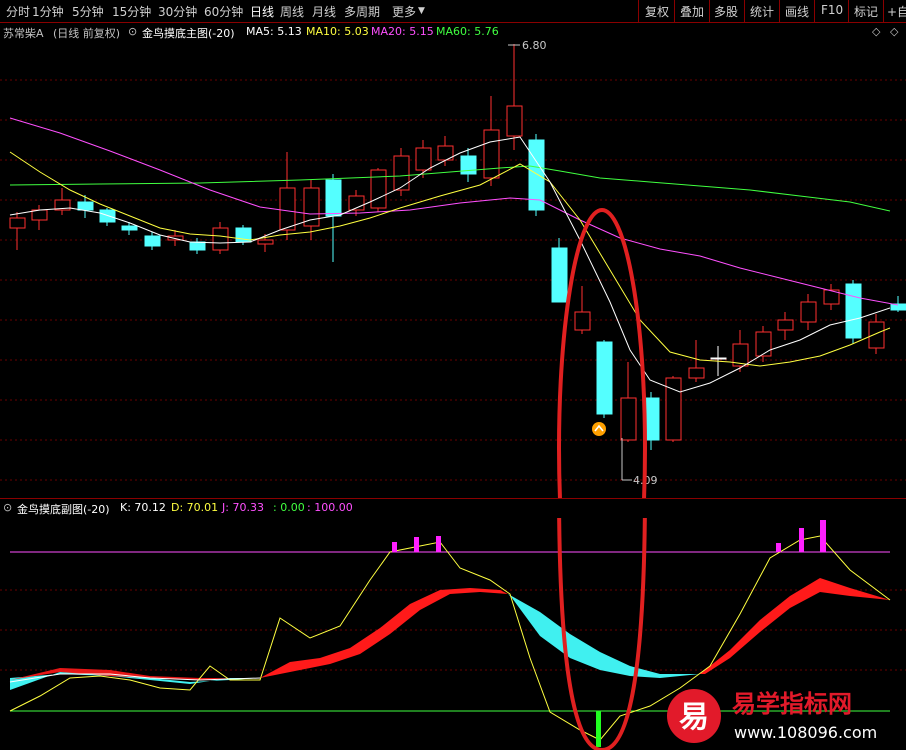  I want to click on indicator-dropdown-icon: ⊙, so click(132, 31).